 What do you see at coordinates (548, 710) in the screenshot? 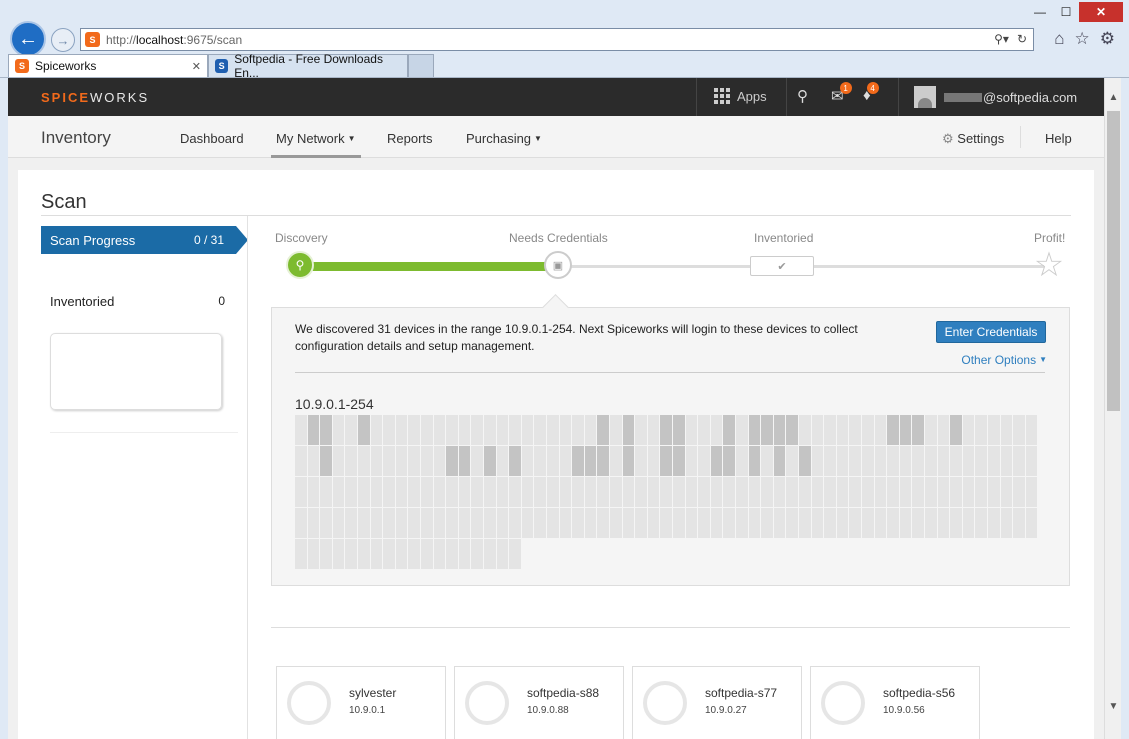
I see `device-ip: 10.9.0.88` at bounding box center [548, 710].